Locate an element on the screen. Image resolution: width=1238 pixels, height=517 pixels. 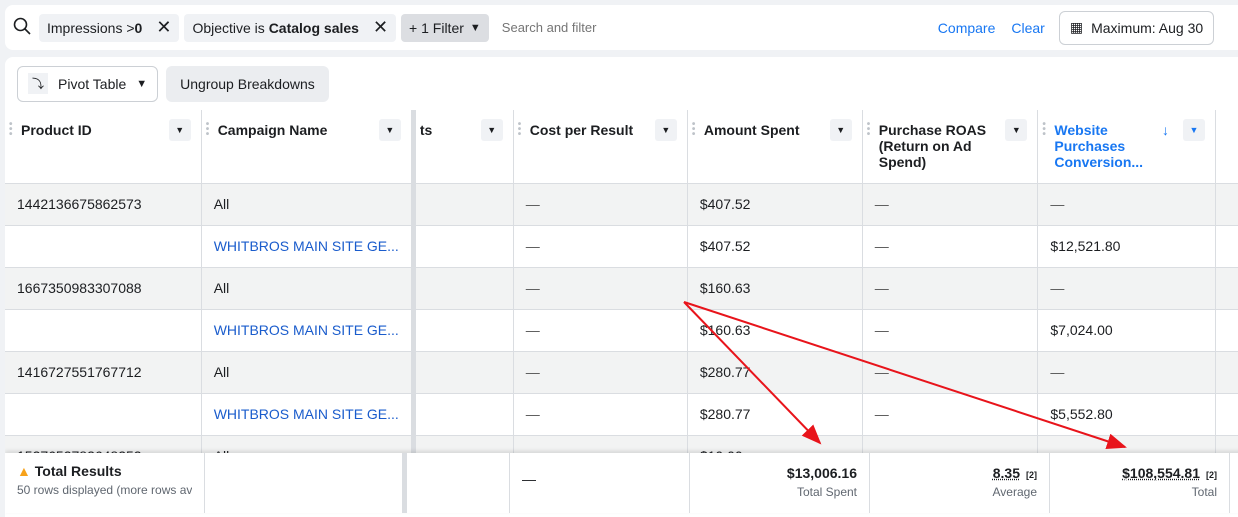
filter-chip-objective: Objective is Catalog sales ✕ is located at coordinates (290, 27).